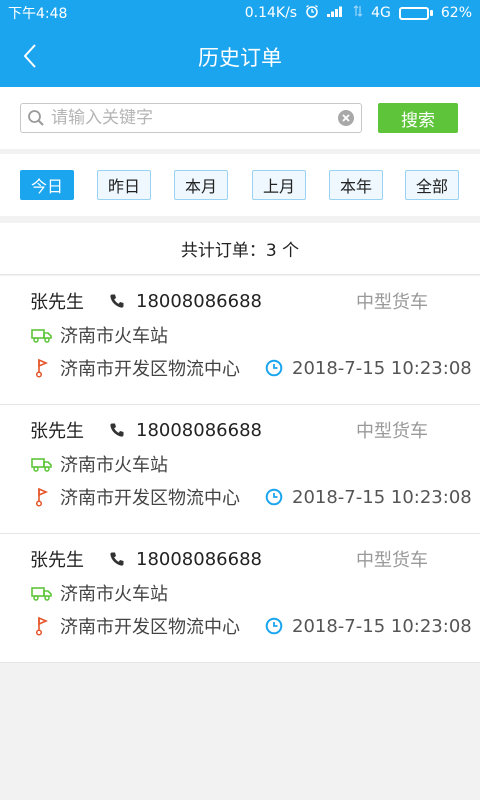 This screenshot has height=800, width=480. I want to click on filter-last-month: 上月, so click(279, 185).